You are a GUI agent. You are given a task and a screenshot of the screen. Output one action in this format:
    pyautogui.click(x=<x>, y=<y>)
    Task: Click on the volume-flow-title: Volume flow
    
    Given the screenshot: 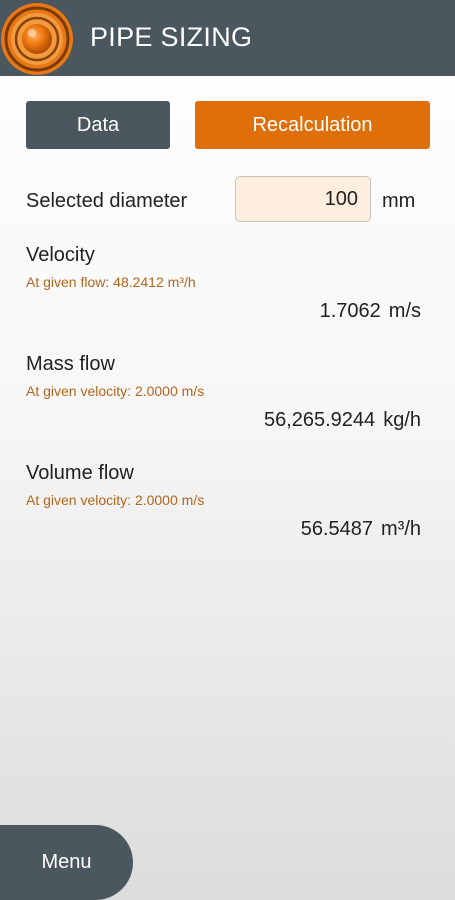 What is the action you would take?
    pyautogui.click(x=80, y=473)
    